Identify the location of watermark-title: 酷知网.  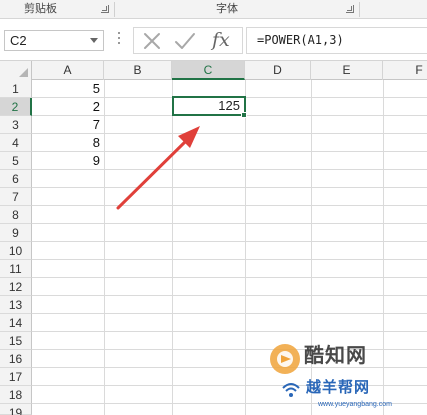
(335, 356).